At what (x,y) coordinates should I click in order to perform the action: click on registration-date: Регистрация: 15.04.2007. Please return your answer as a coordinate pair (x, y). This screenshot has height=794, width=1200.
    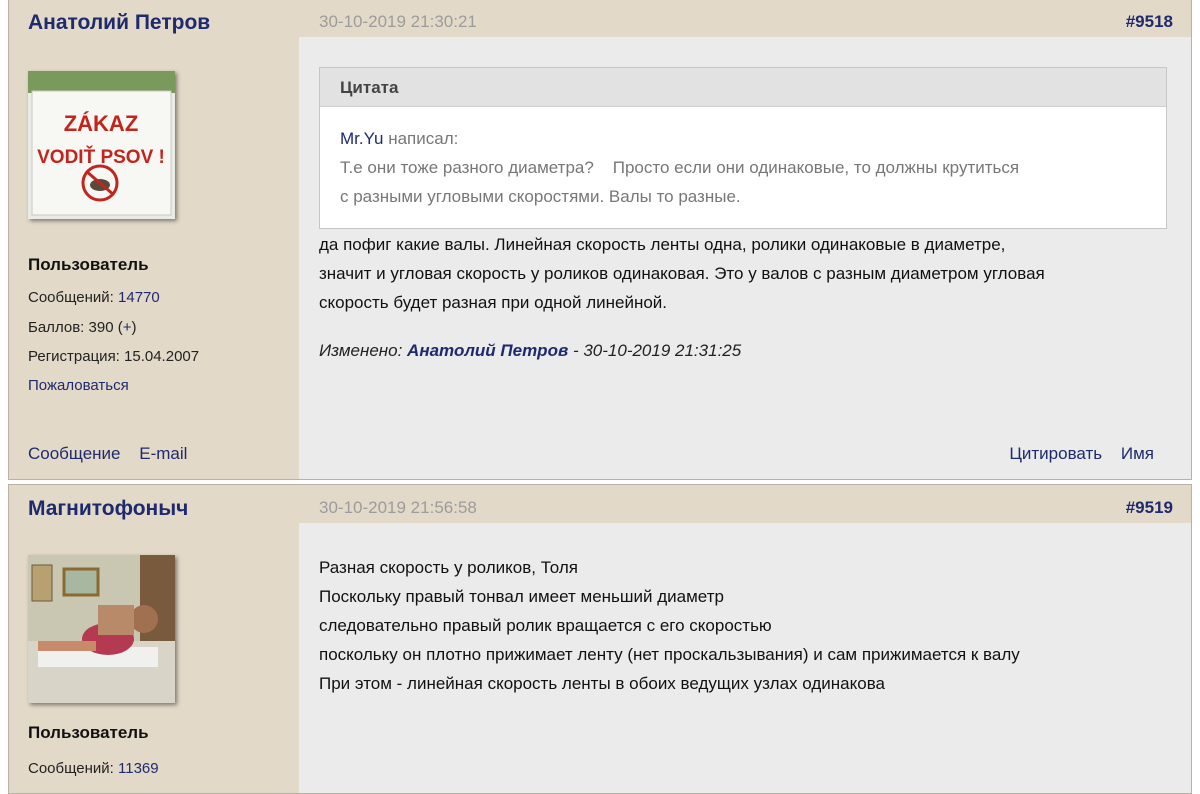
    Looking at the image, I should click on (114, 356).